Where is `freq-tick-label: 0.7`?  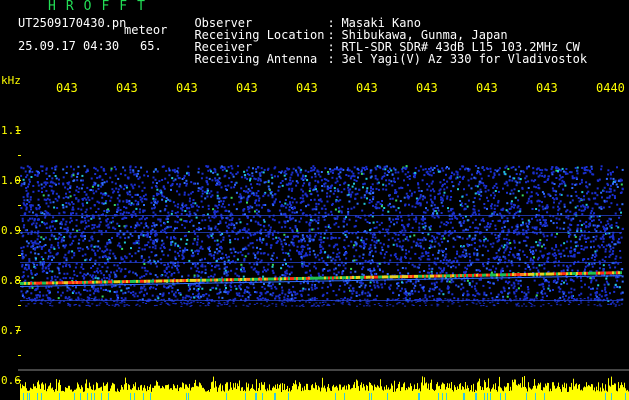 freq-tick-label: 0.7 is located at coordinates (11, 330).